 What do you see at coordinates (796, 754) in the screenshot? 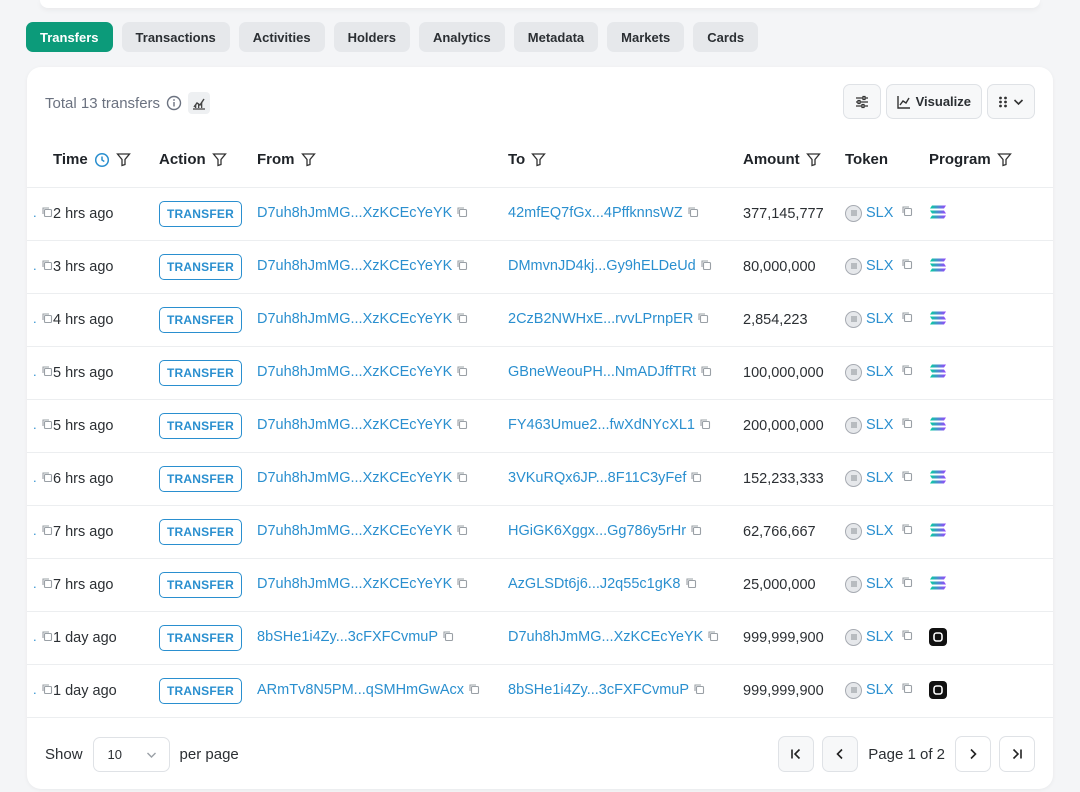
I see `first-page-button` at bounding box center [796, 754].